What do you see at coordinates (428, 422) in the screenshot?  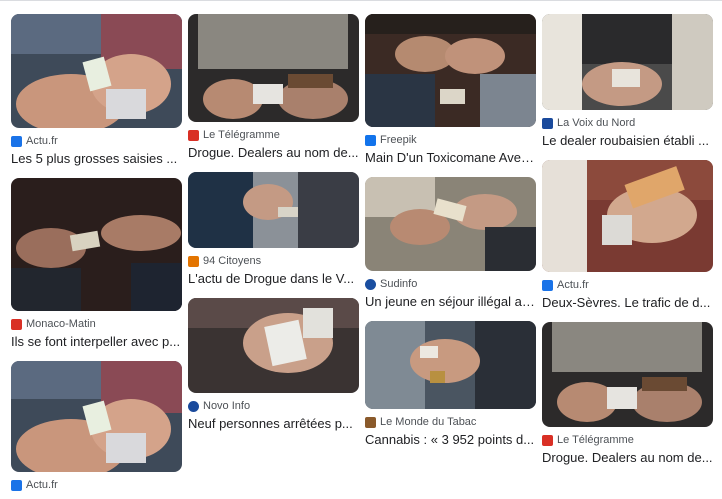 I see `result-source: Le Monde du Tabac` at bounding box center [428, 422].